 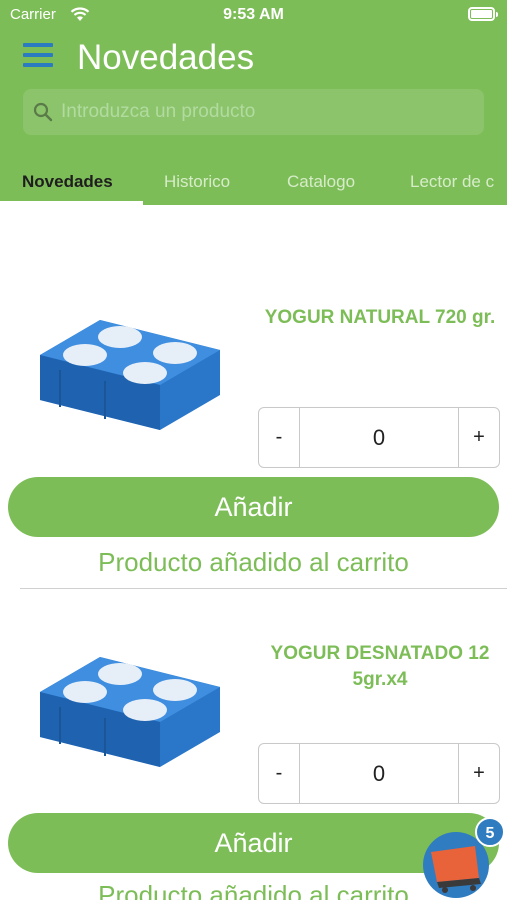 What do you see at coordinates (452, 182) in the screenshot?
I see `tab-lector: Lector de c` at bounding box center [452, 182].